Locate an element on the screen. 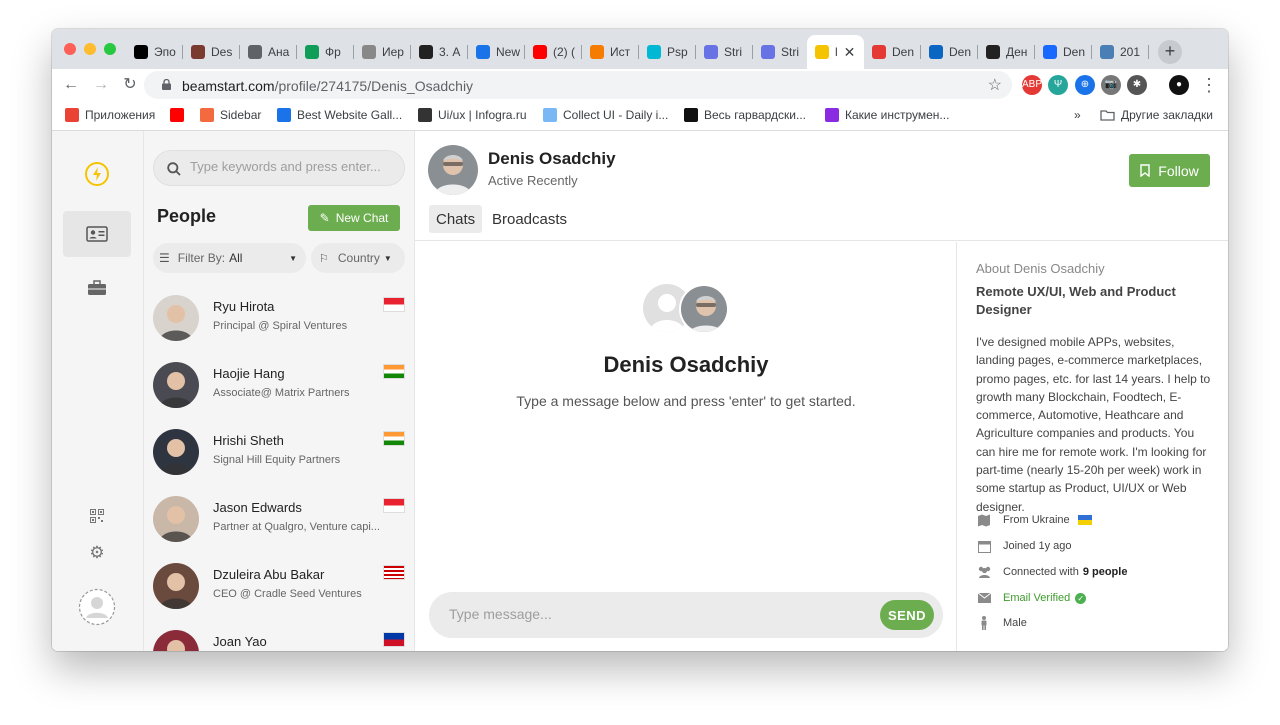 Image resolution: width=1280 pixels, height=725 pixels. envelope-icon is located at coordinates (984, 598).